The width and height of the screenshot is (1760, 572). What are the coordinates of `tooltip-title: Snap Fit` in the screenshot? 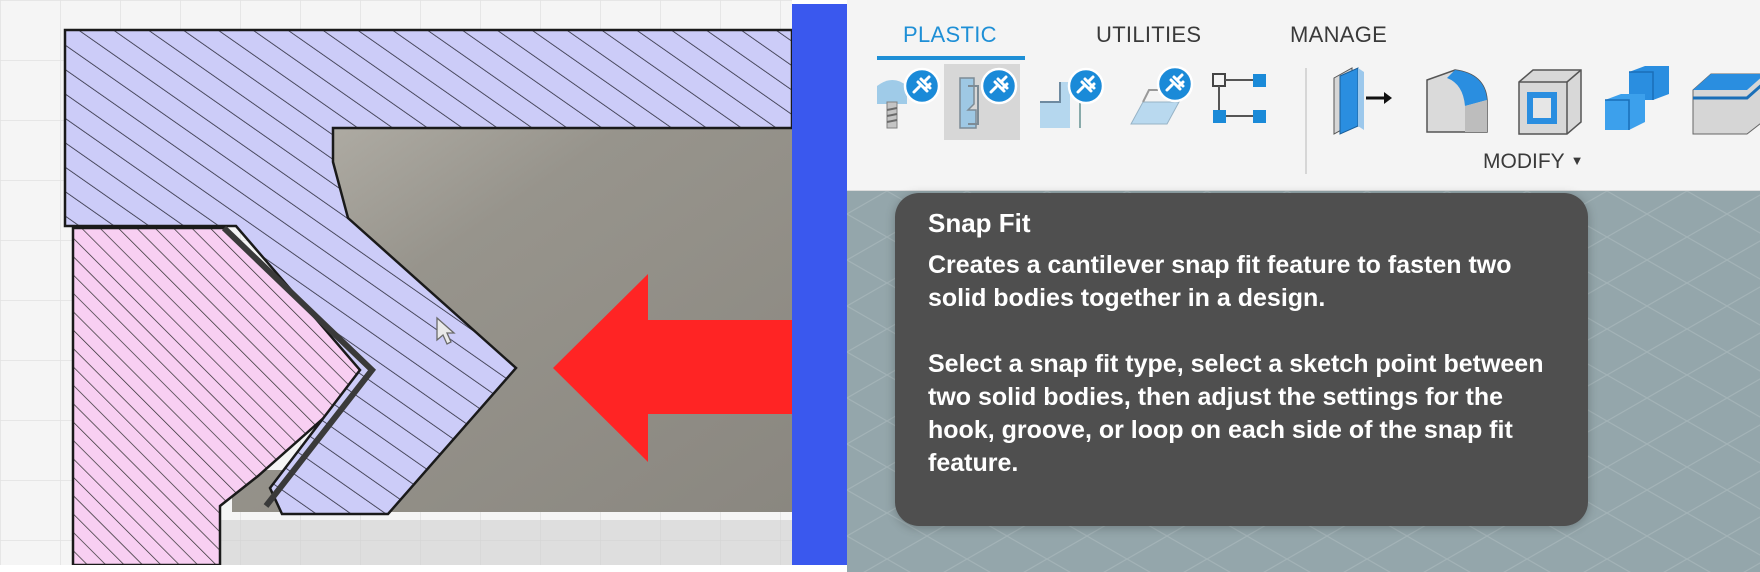 It's located at (979, 223).